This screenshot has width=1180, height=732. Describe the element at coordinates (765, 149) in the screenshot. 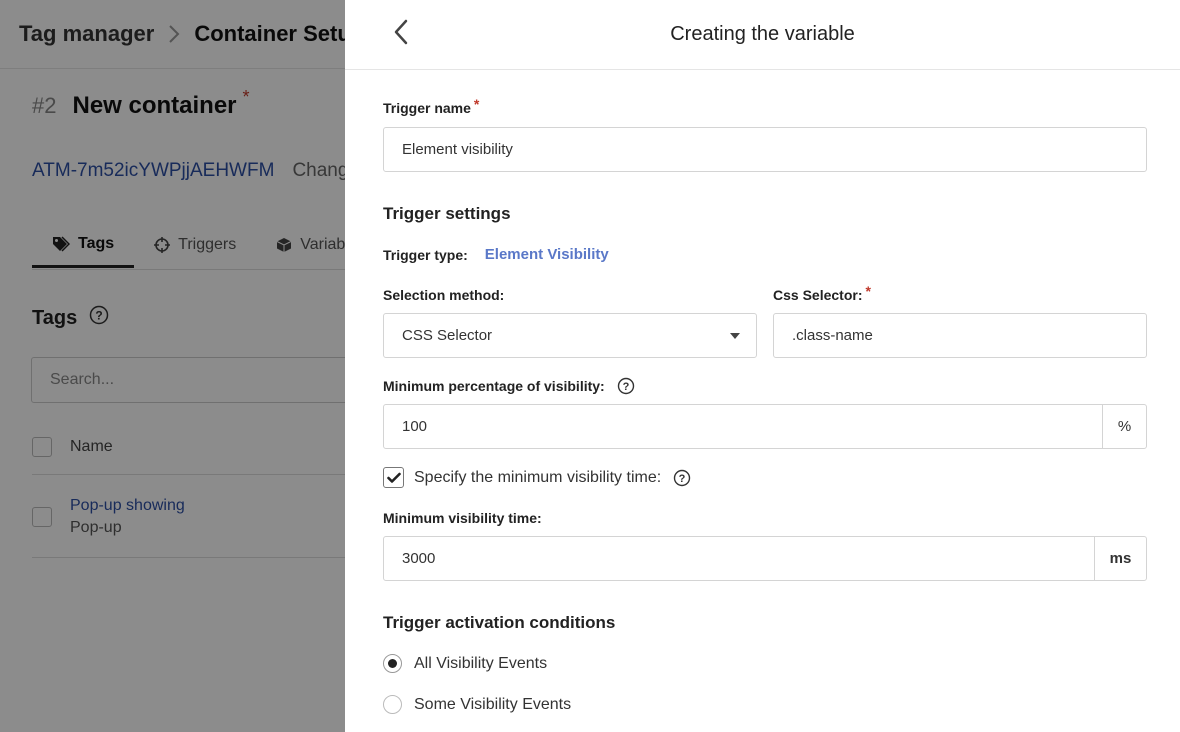

I see `trigger-name-input: Element visibility` at that location.